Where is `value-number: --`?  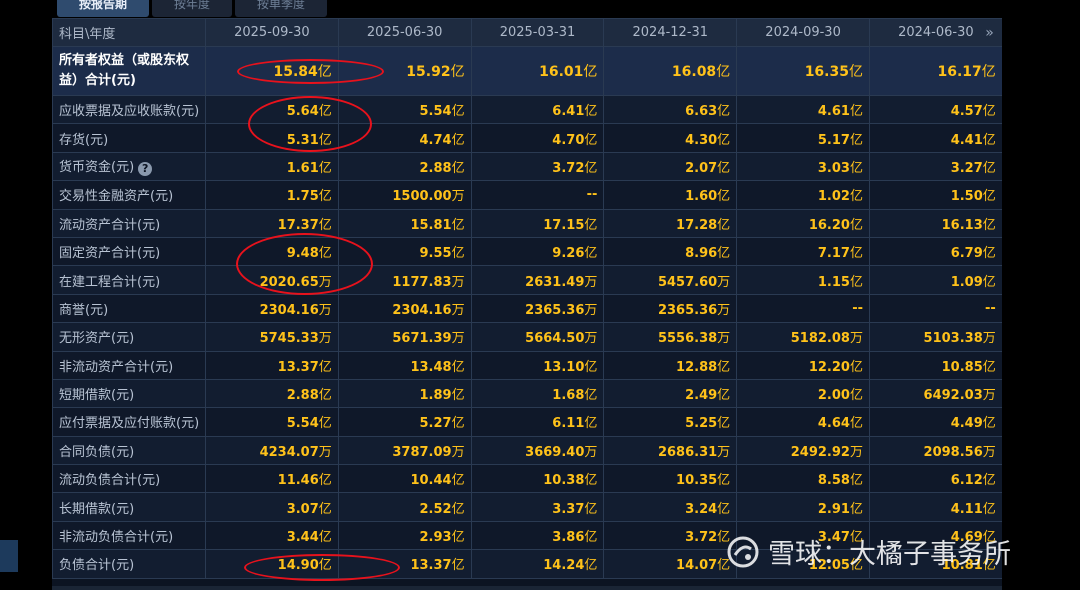
value-number: -- is located at coordinates (990, 308).